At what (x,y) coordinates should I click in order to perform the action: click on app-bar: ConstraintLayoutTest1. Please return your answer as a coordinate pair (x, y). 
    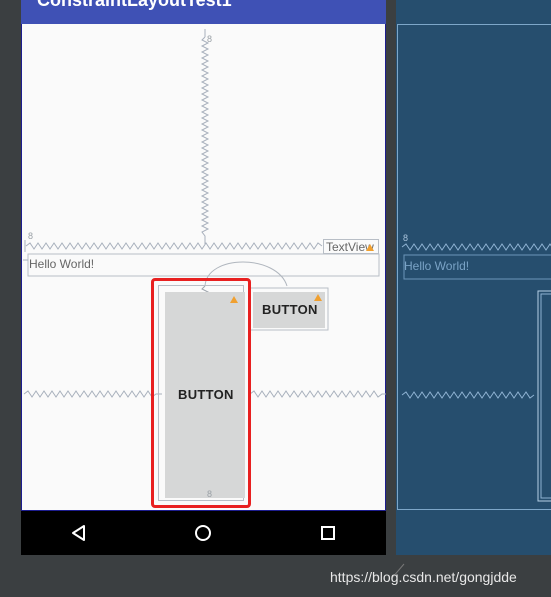
    Looking at the image, I should click on (203, 12).